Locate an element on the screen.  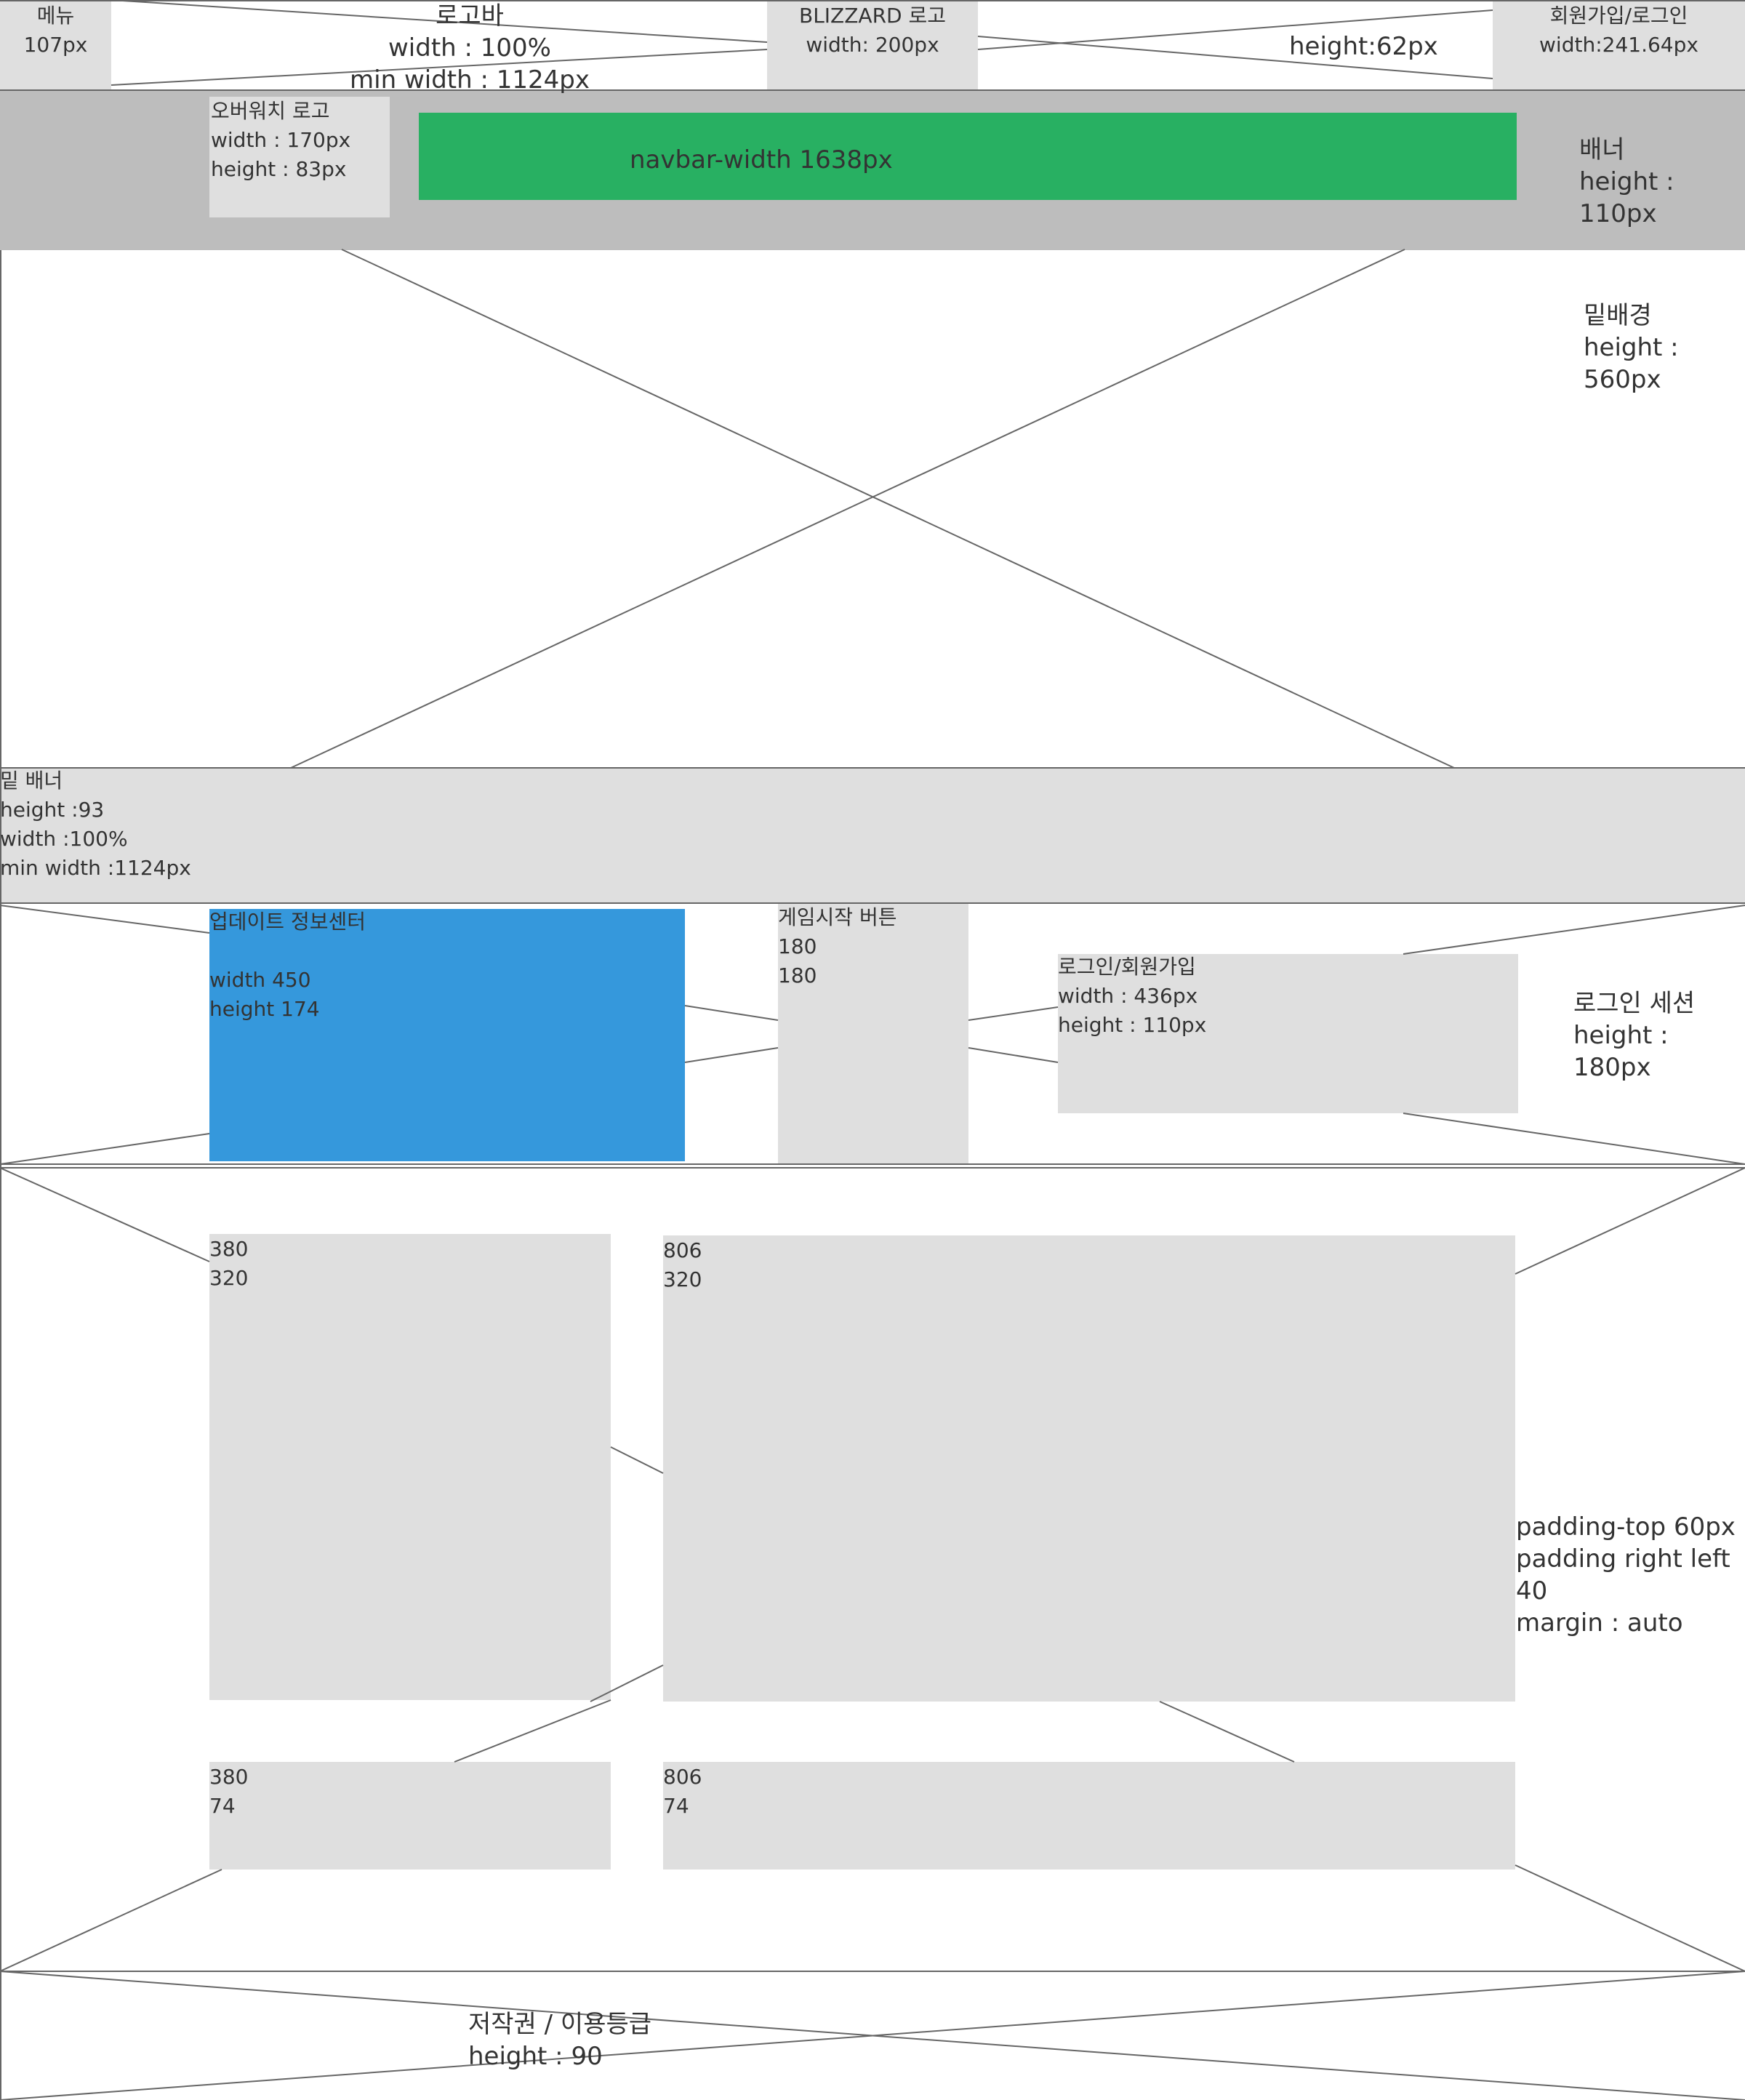
footer-name: 저작권 / 이용등급 is located at coordinates (560, 2024).